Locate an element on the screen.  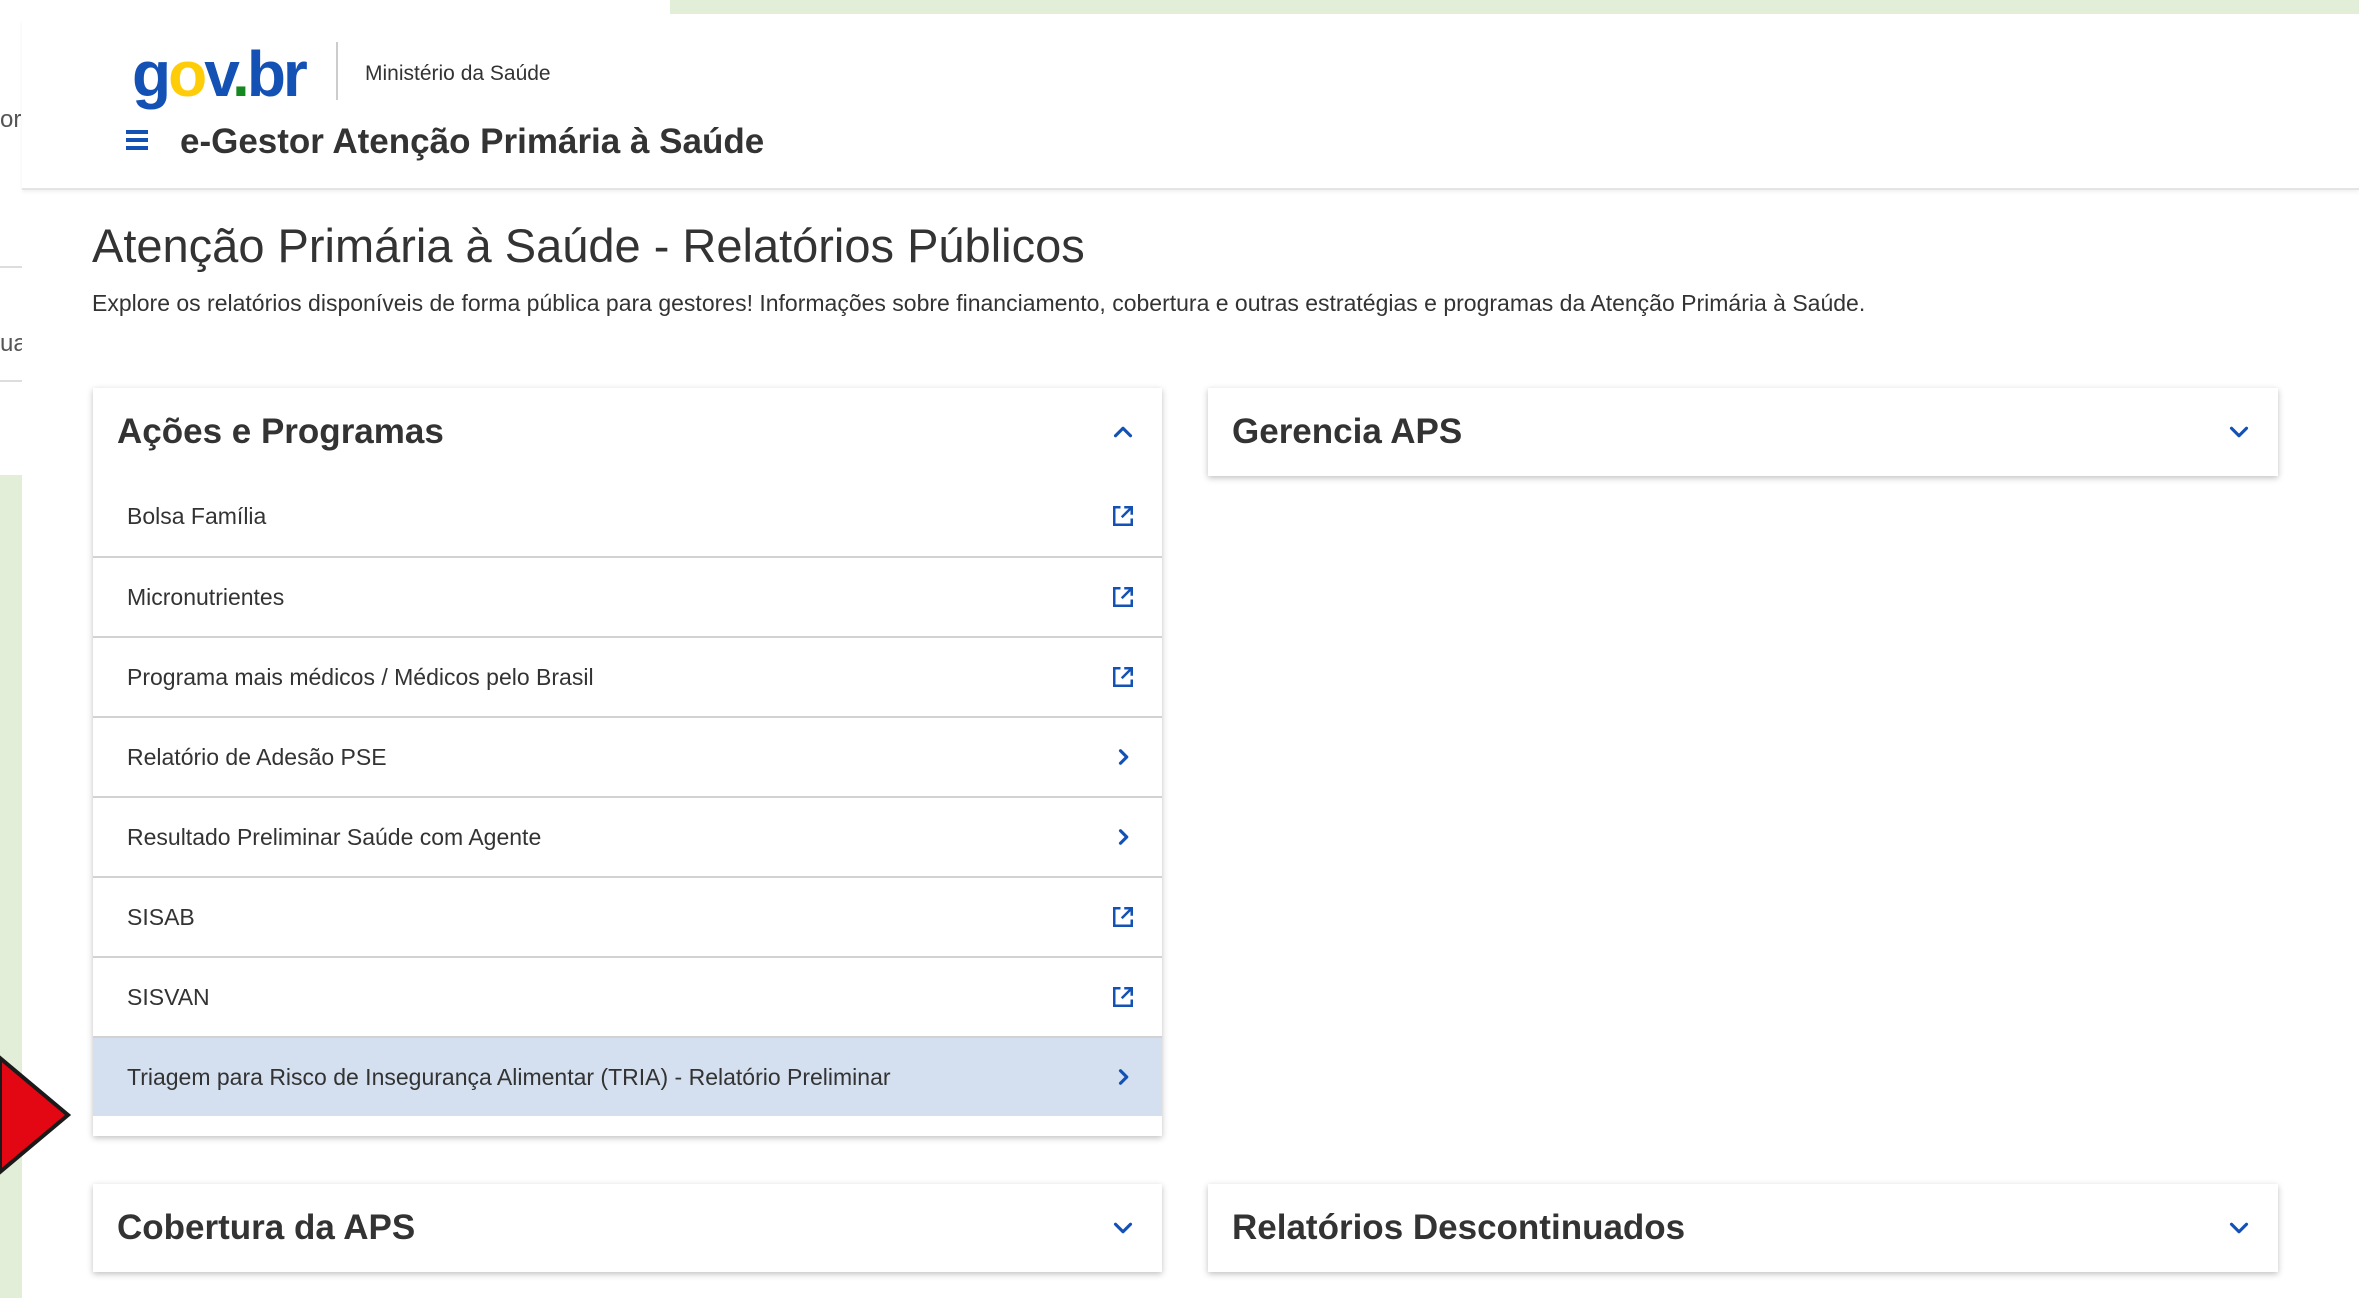
accordion-title: Ações e Programas is located at coordinates (280, 431).